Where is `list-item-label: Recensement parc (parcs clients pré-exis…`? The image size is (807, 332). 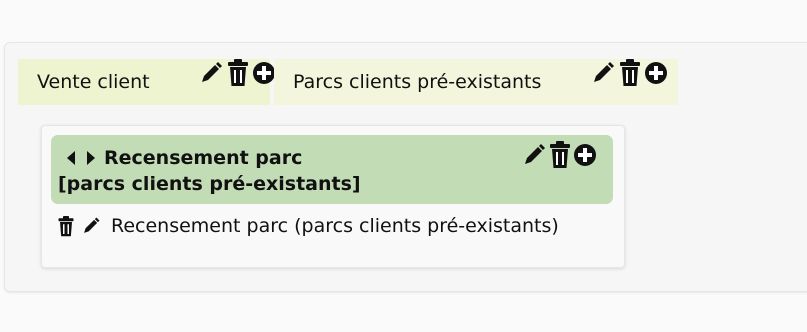
list-item-label: Recensement parc (parcs clients pré-exis… is located at coordinates (335, 226).